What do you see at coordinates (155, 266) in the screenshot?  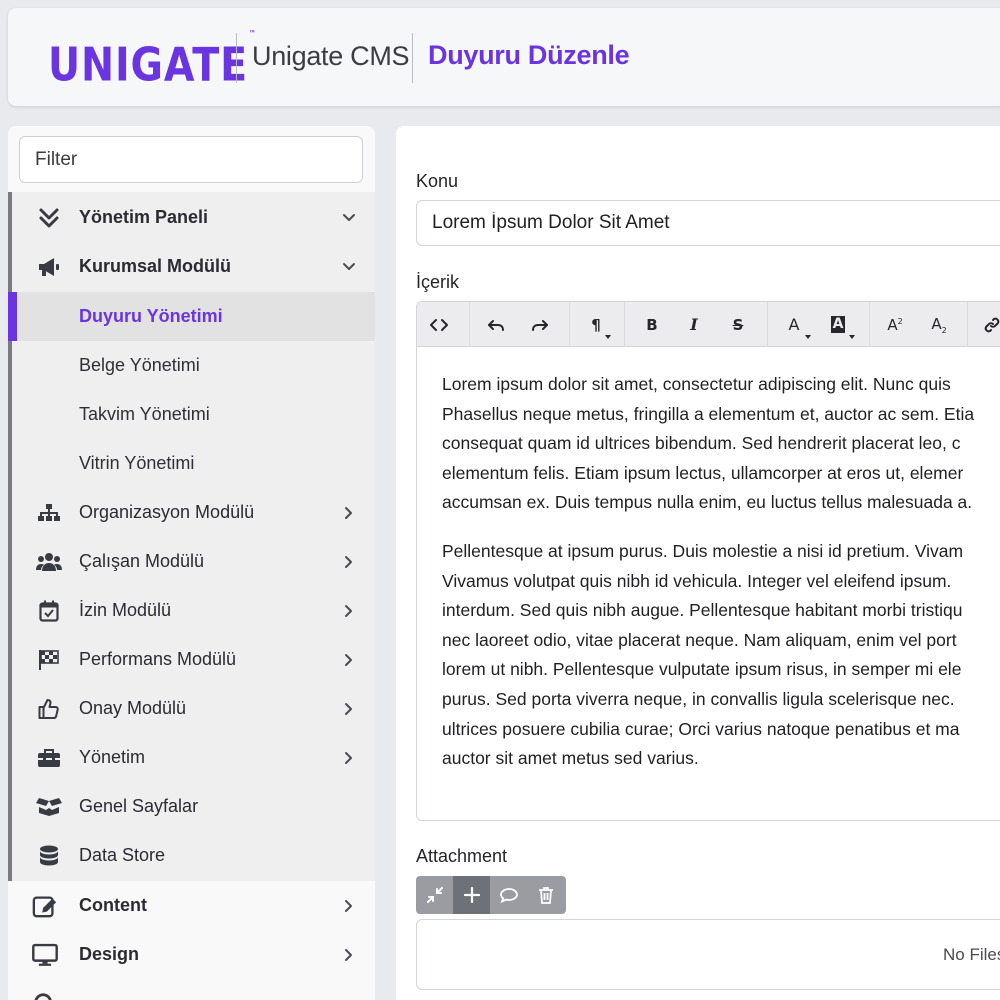 I see `sidebar-item-label: Kurumsal Modülü` at bounding box center [155, 266].